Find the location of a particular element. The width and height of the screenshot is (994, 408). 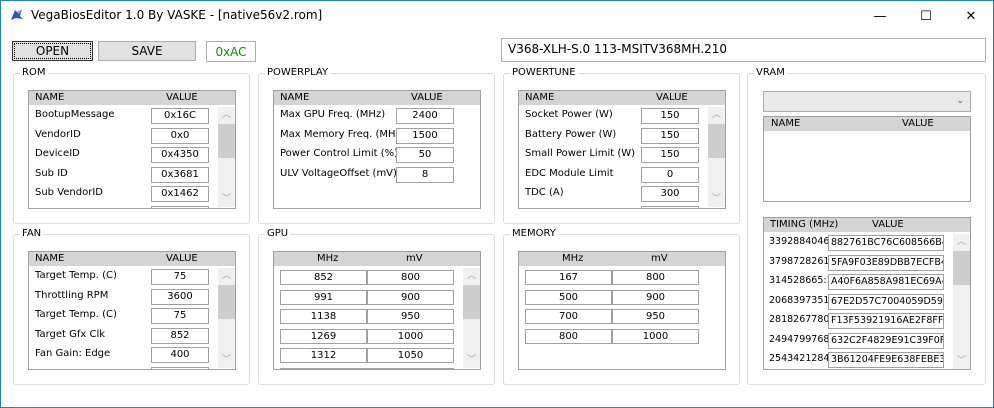

timing-value-input: 3B61204FE9E638FEBE372 is located at coordinates (886, 360).